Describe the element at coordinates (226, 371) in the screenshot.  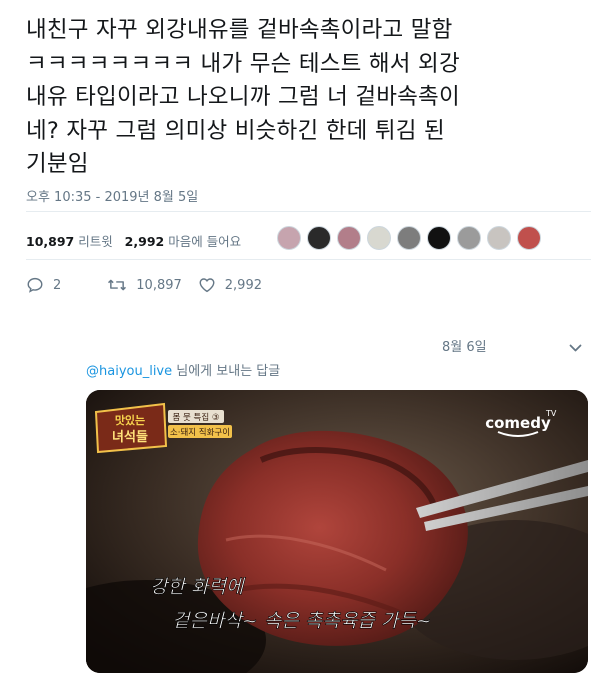
I see `replying-to-suffix: 님에게 보내는 답글` at that location.